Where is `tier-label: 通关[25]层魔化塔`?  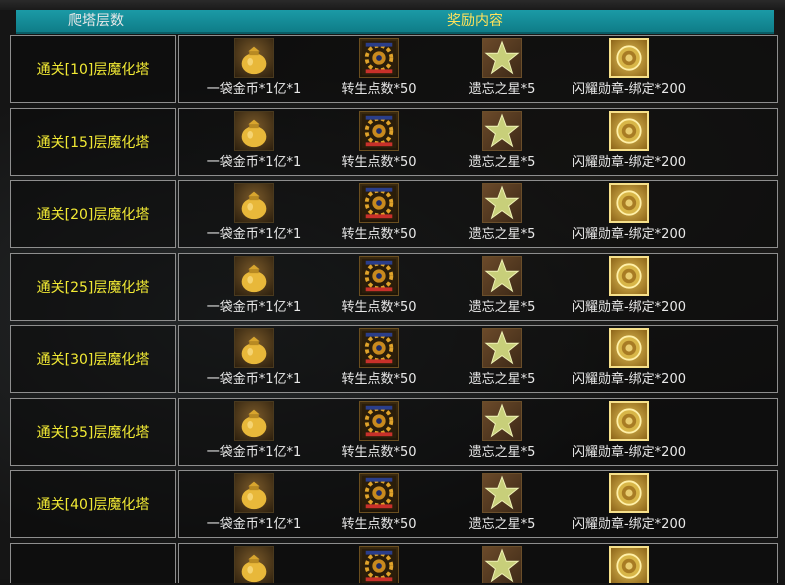
tier-label: 通关[25]层魔化塔 is located at coordinates (93, 286).